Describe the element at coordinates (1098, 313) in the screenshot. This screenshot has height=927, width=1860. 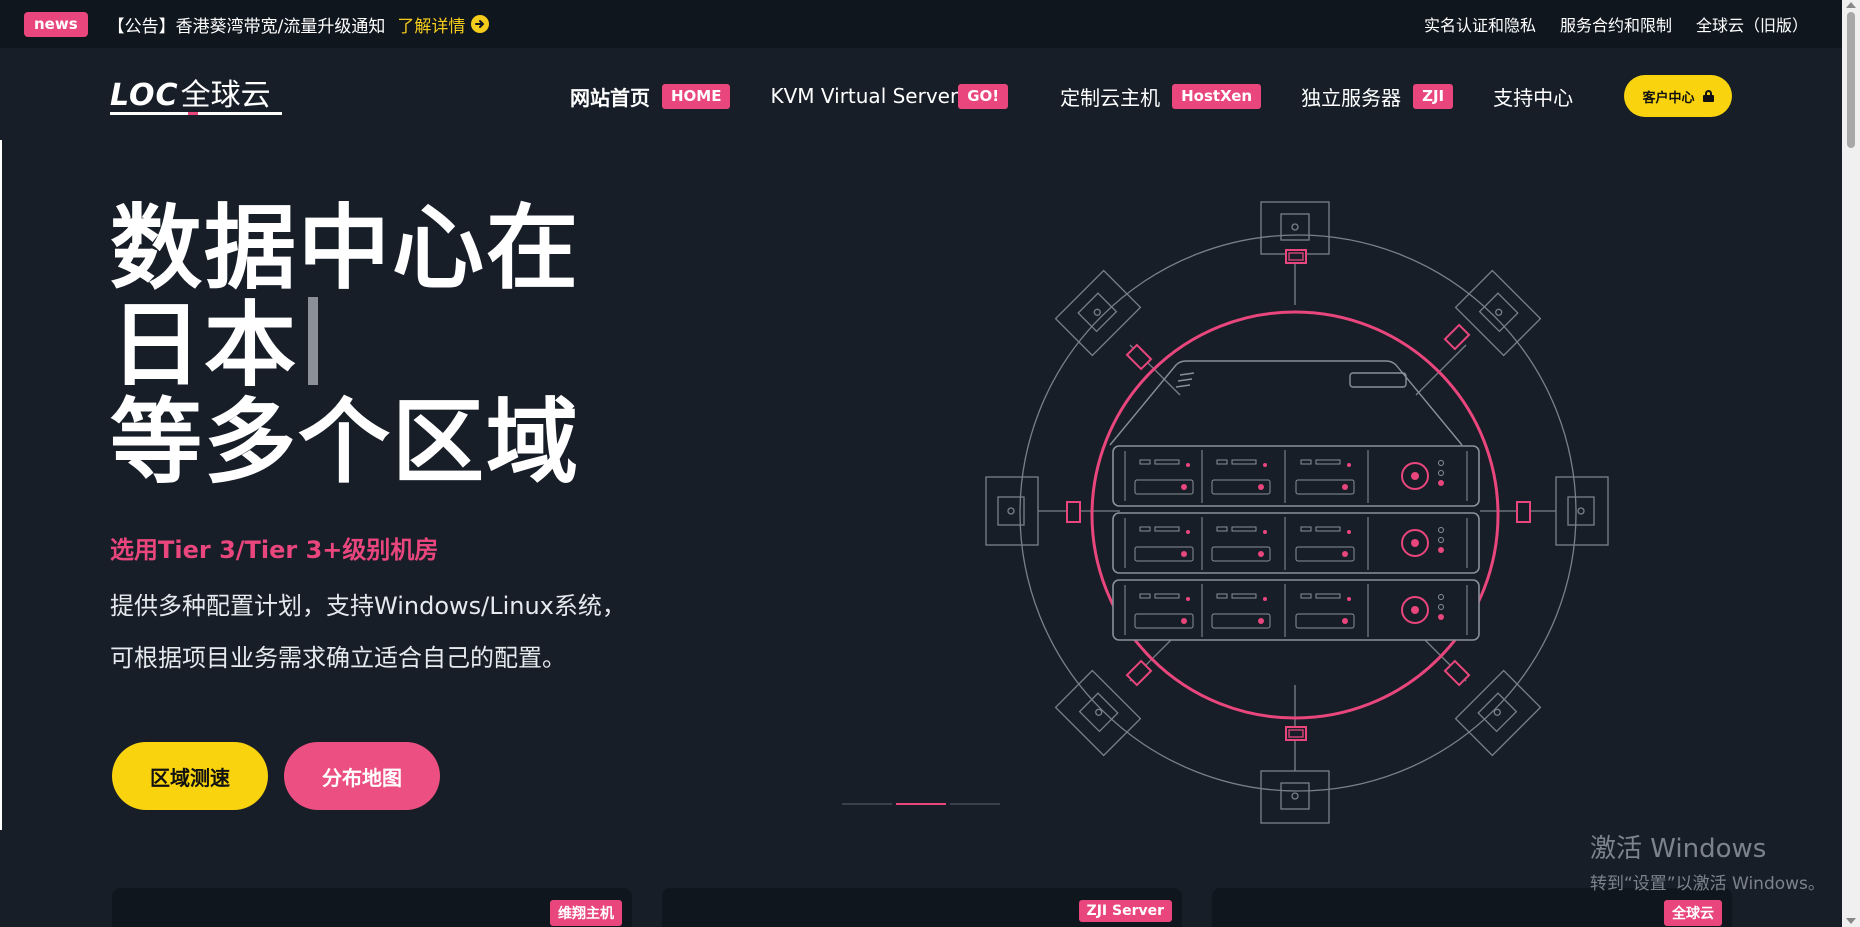
I see `node-top-left` at that location.